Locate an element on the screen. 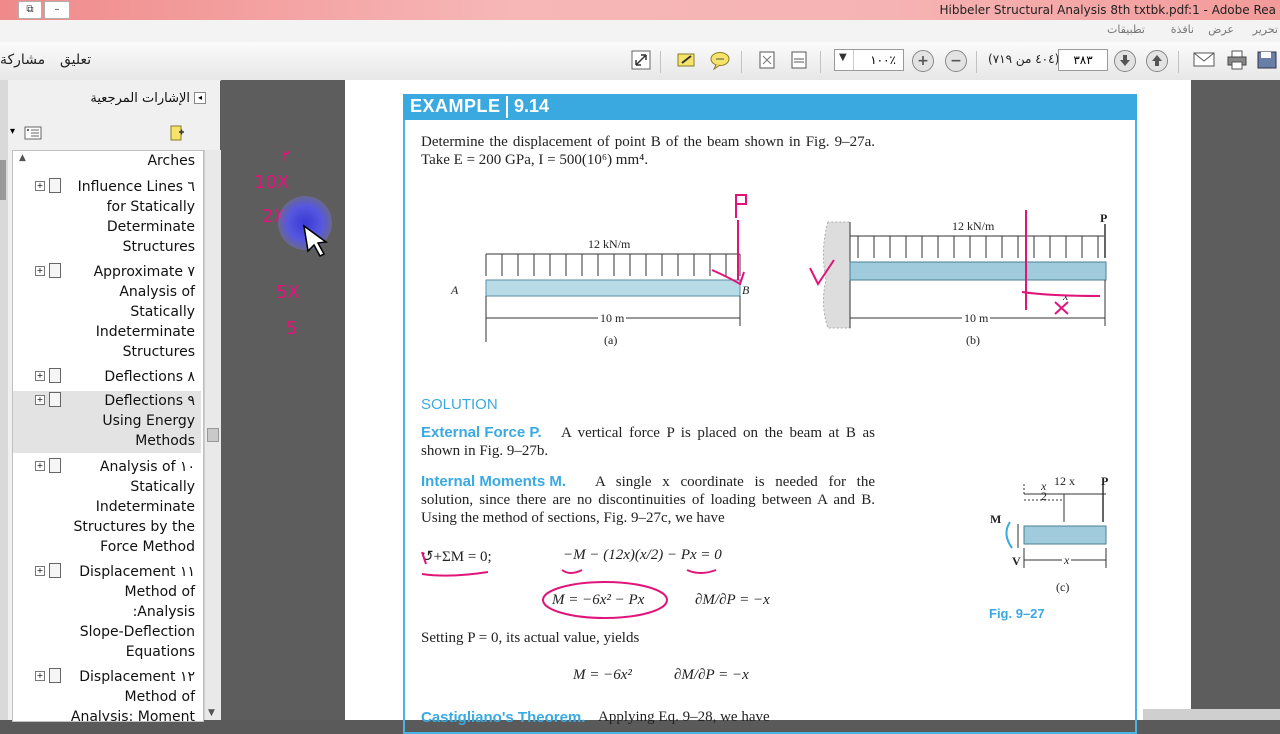 This screenshot has width=1280, height=734. toolbar: مشاركة تعليق ▼ ١٠٠٪ + − (٤٠٤ من ٧١٩) ٣٨٣ is located at coordinates (640, 61).